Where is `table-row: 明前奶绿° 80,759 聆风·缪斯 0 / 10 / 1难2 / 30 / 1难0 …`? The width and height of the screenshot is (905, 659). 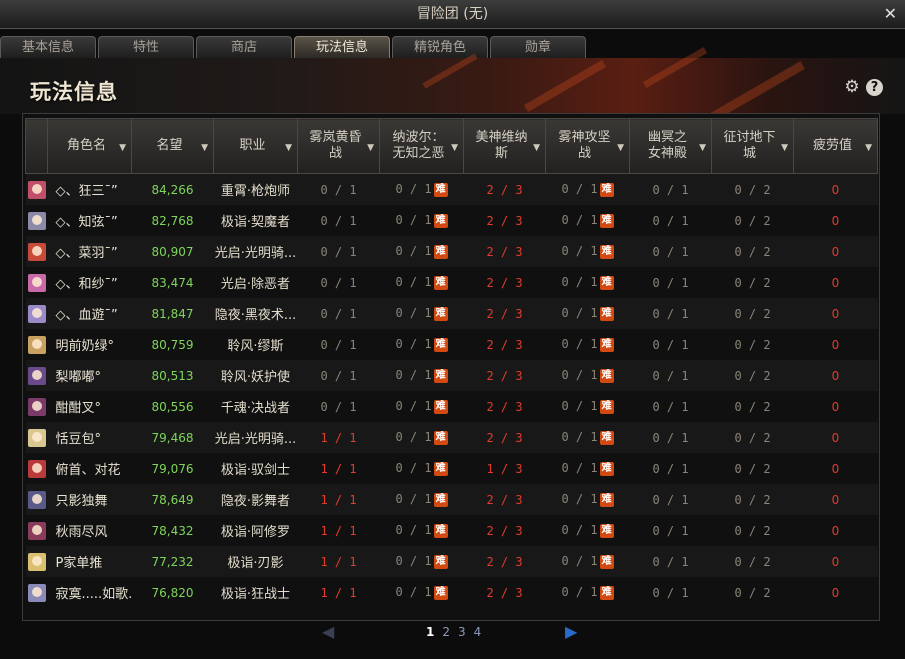
table-row: 明前奶绿° 80,759 聆风·缪斯 0 / 10 / 1难2 / 30 / 1难0 … is located at coordinates (451, 344).